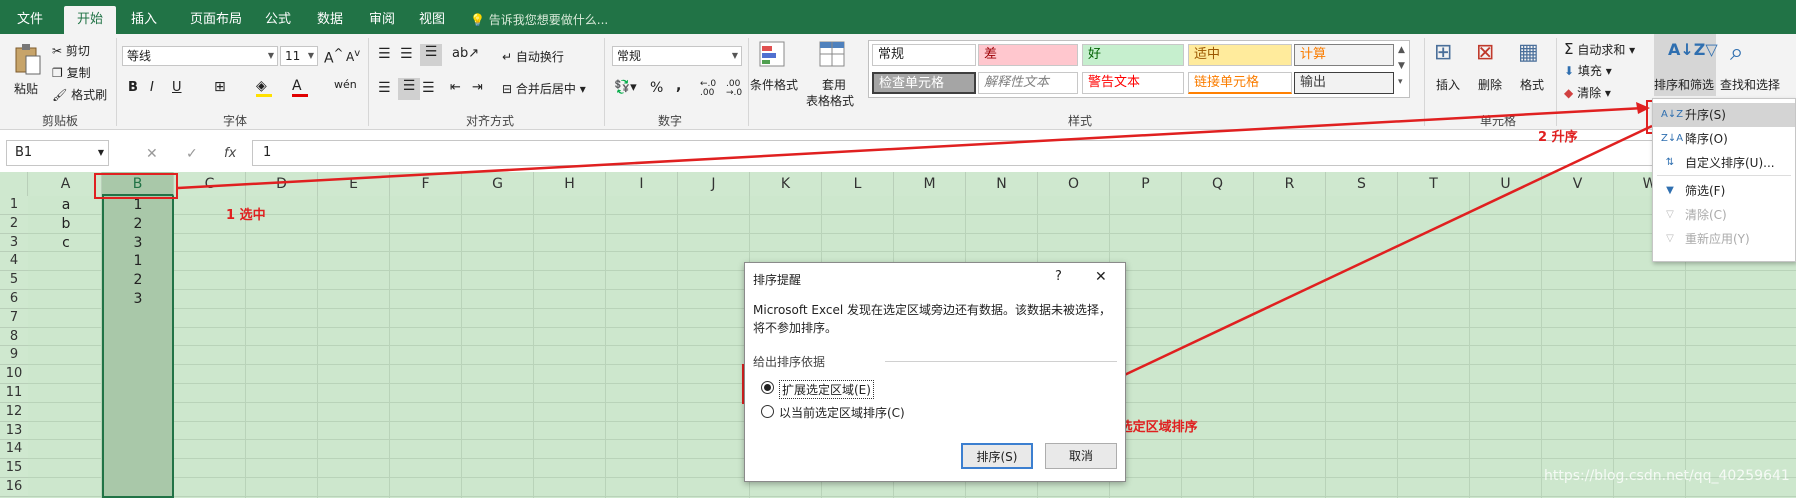  Describe the element at coordinates (1058, 276) in the screenshot. I see `help-button: ?` at that location.